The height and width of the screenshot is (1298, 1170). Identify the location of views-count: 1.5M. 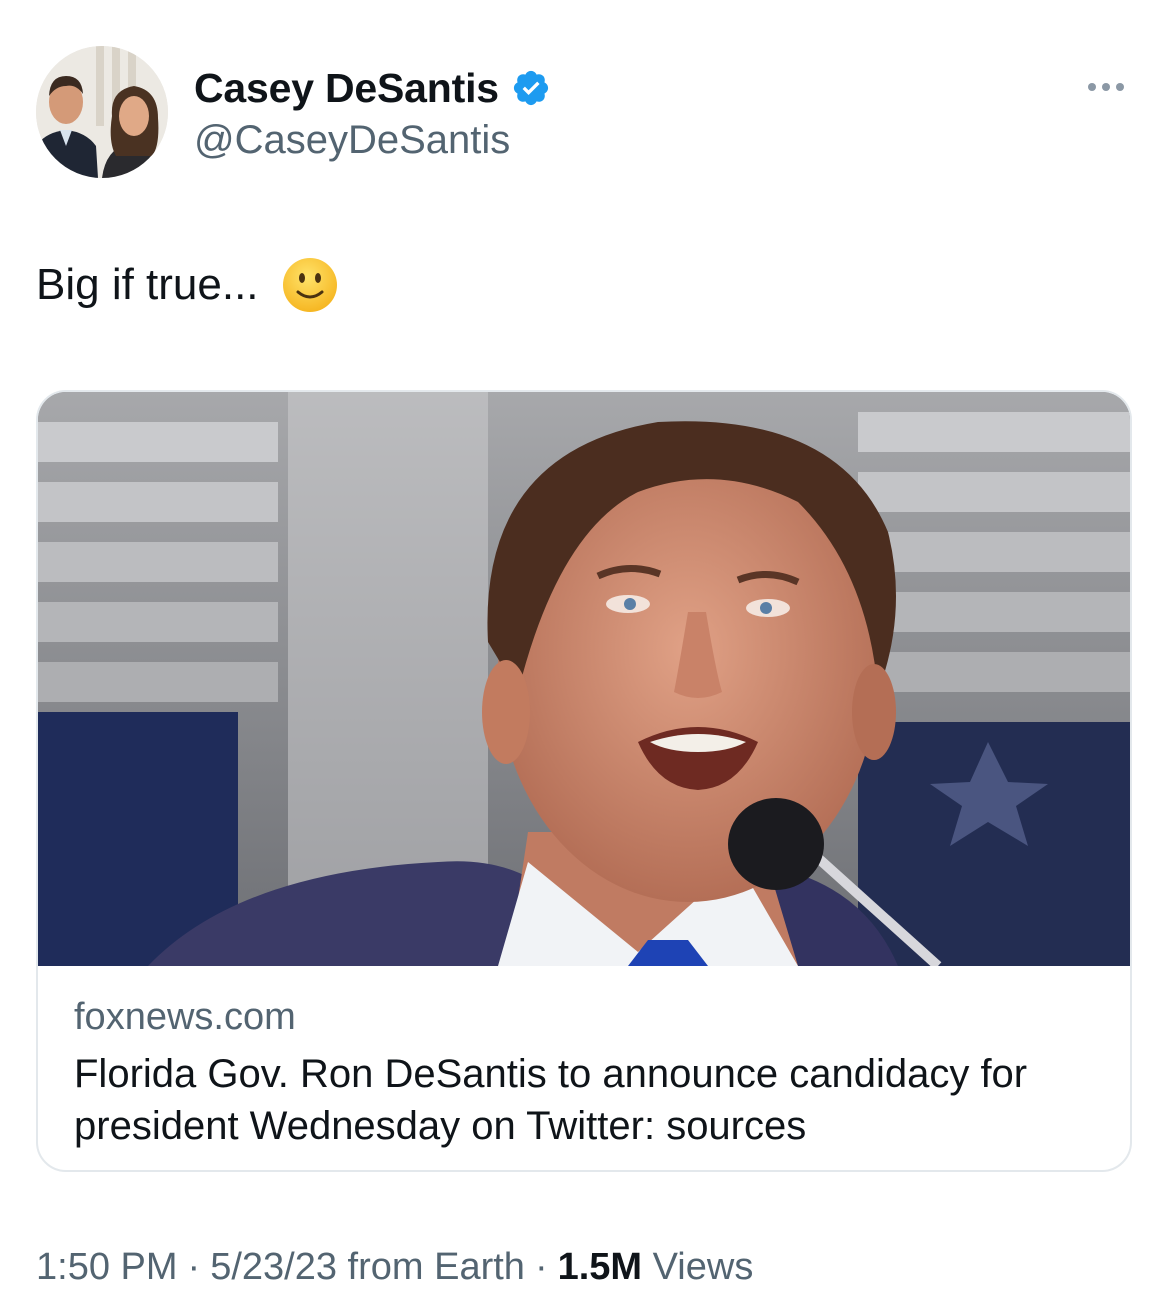
(600, 1267).